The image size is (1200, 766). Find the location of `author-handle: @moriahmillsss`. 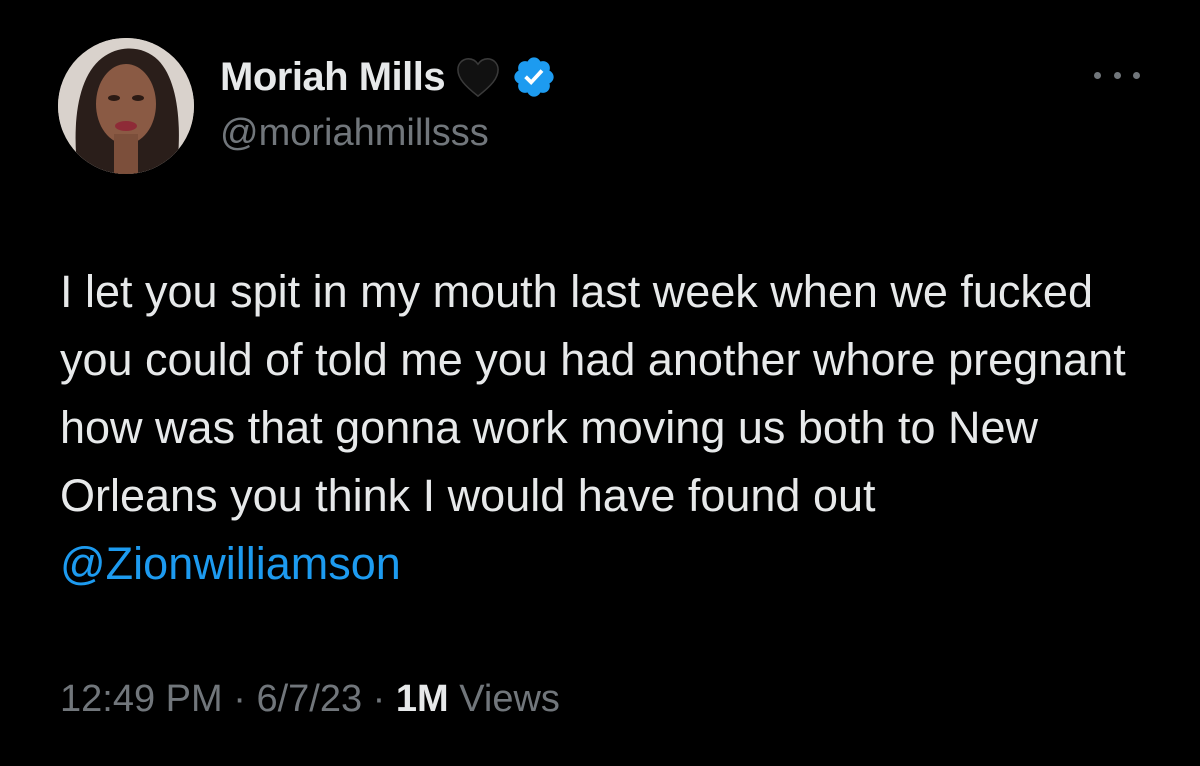

author-handle: @moriahmillsss is located at coordinates (354, 133).